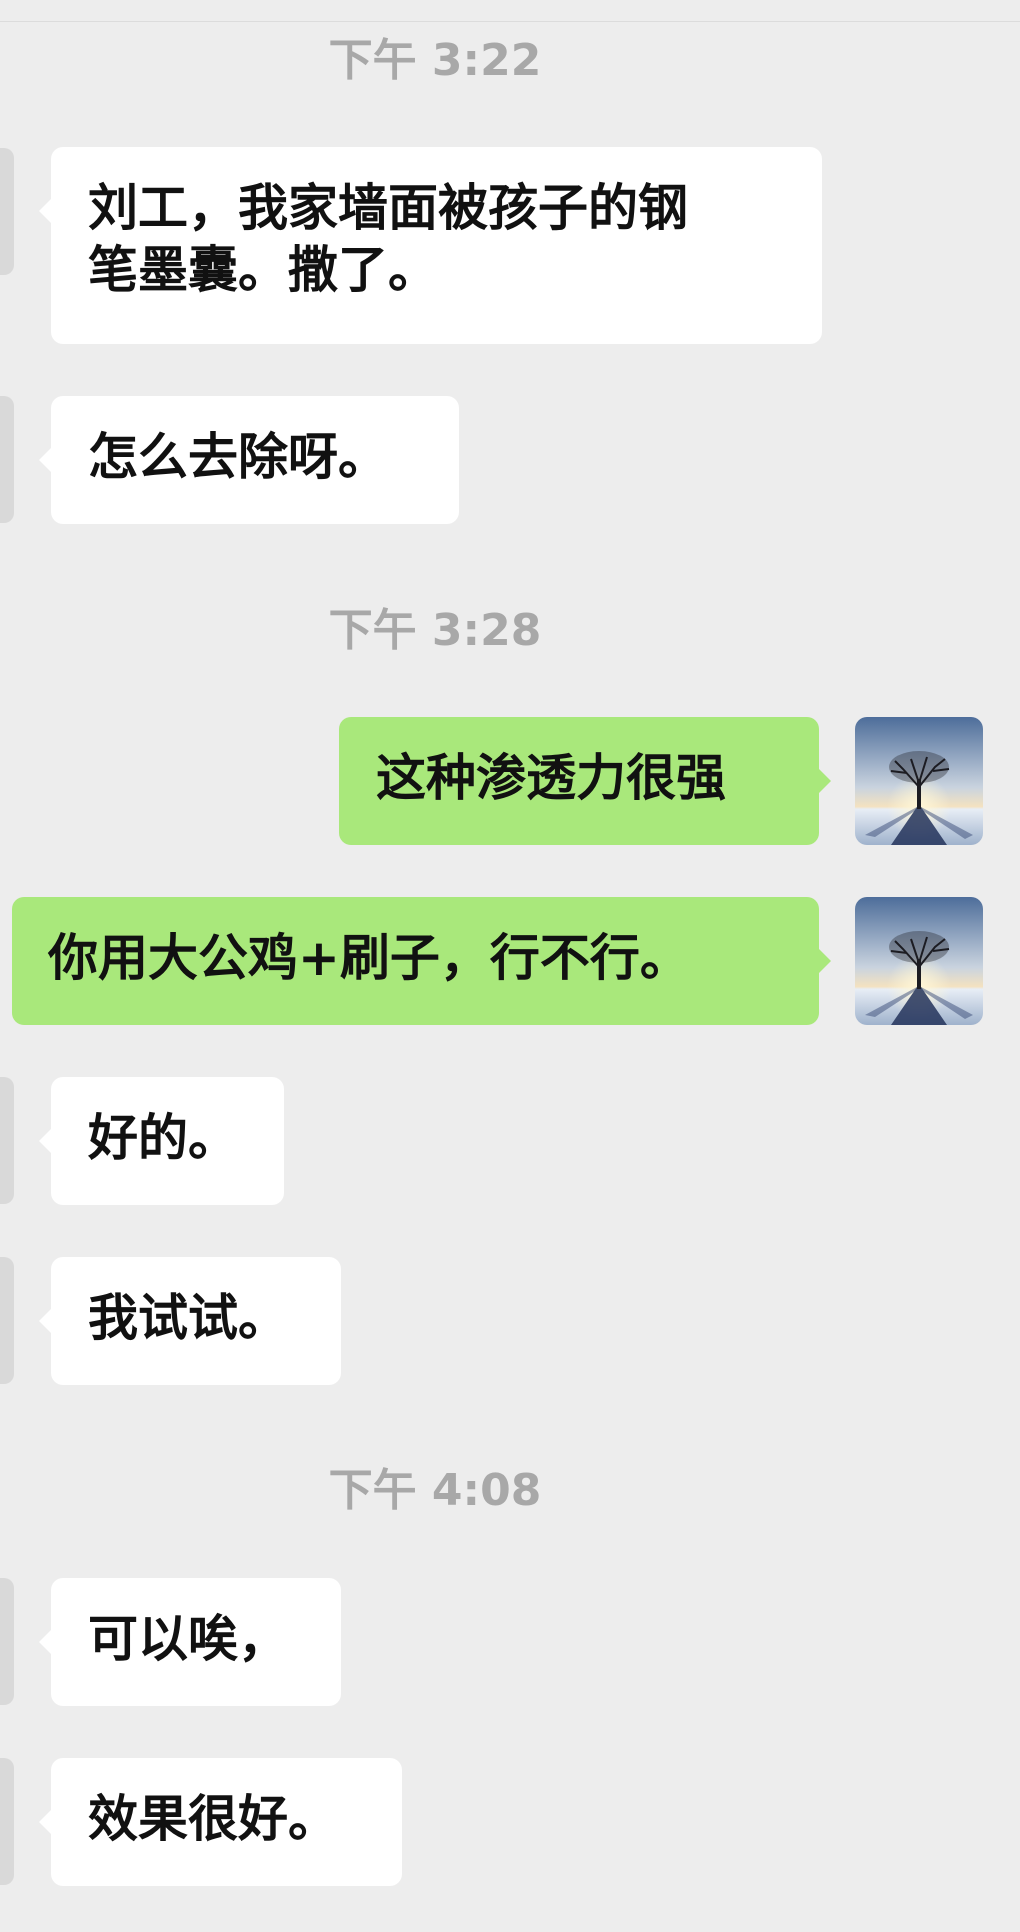 This screenshot has height=1932, width=1020. What do you see at coordinates (220, 1822) in the screenshot?
I see `incoming-message-bubble: 效果很好。` at bounding box center [220, 1822].